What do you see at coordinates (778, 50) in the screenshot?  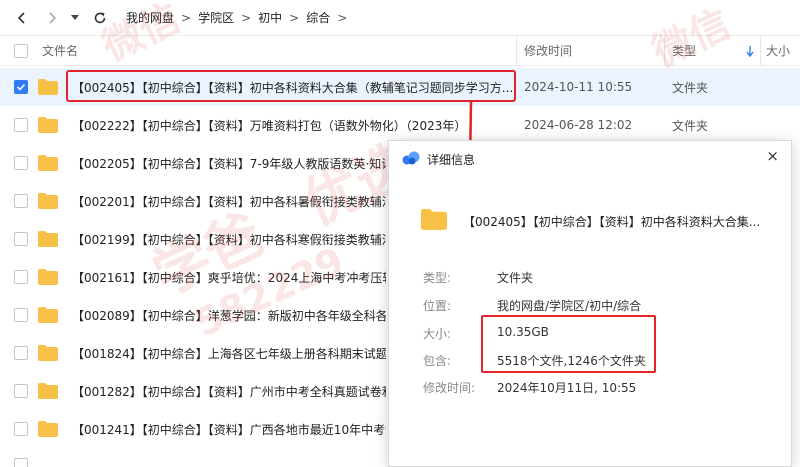 I see `column-header-size: 大小` at bounding box center [778, 50].